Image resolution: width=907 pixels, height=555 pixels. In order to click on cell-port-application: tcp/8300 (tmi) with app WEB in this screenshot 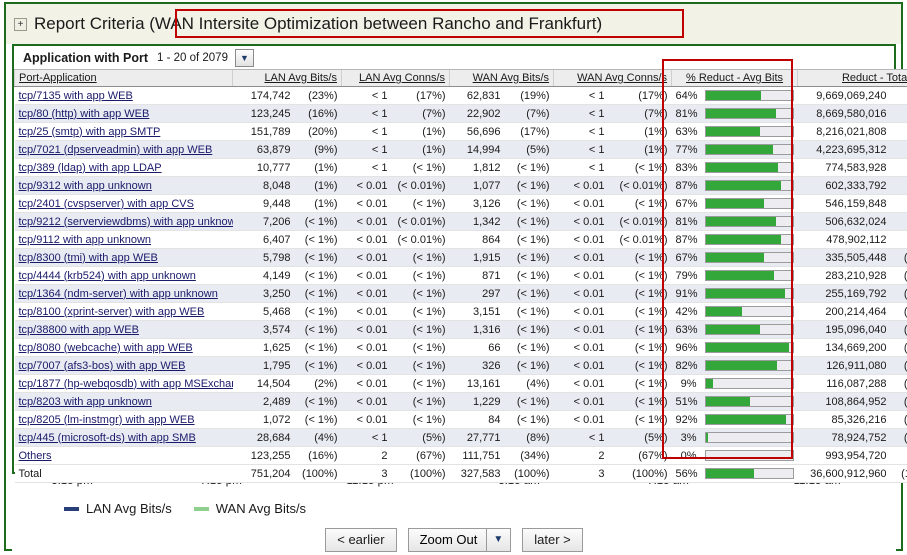, I will do `click(123, 257)`.